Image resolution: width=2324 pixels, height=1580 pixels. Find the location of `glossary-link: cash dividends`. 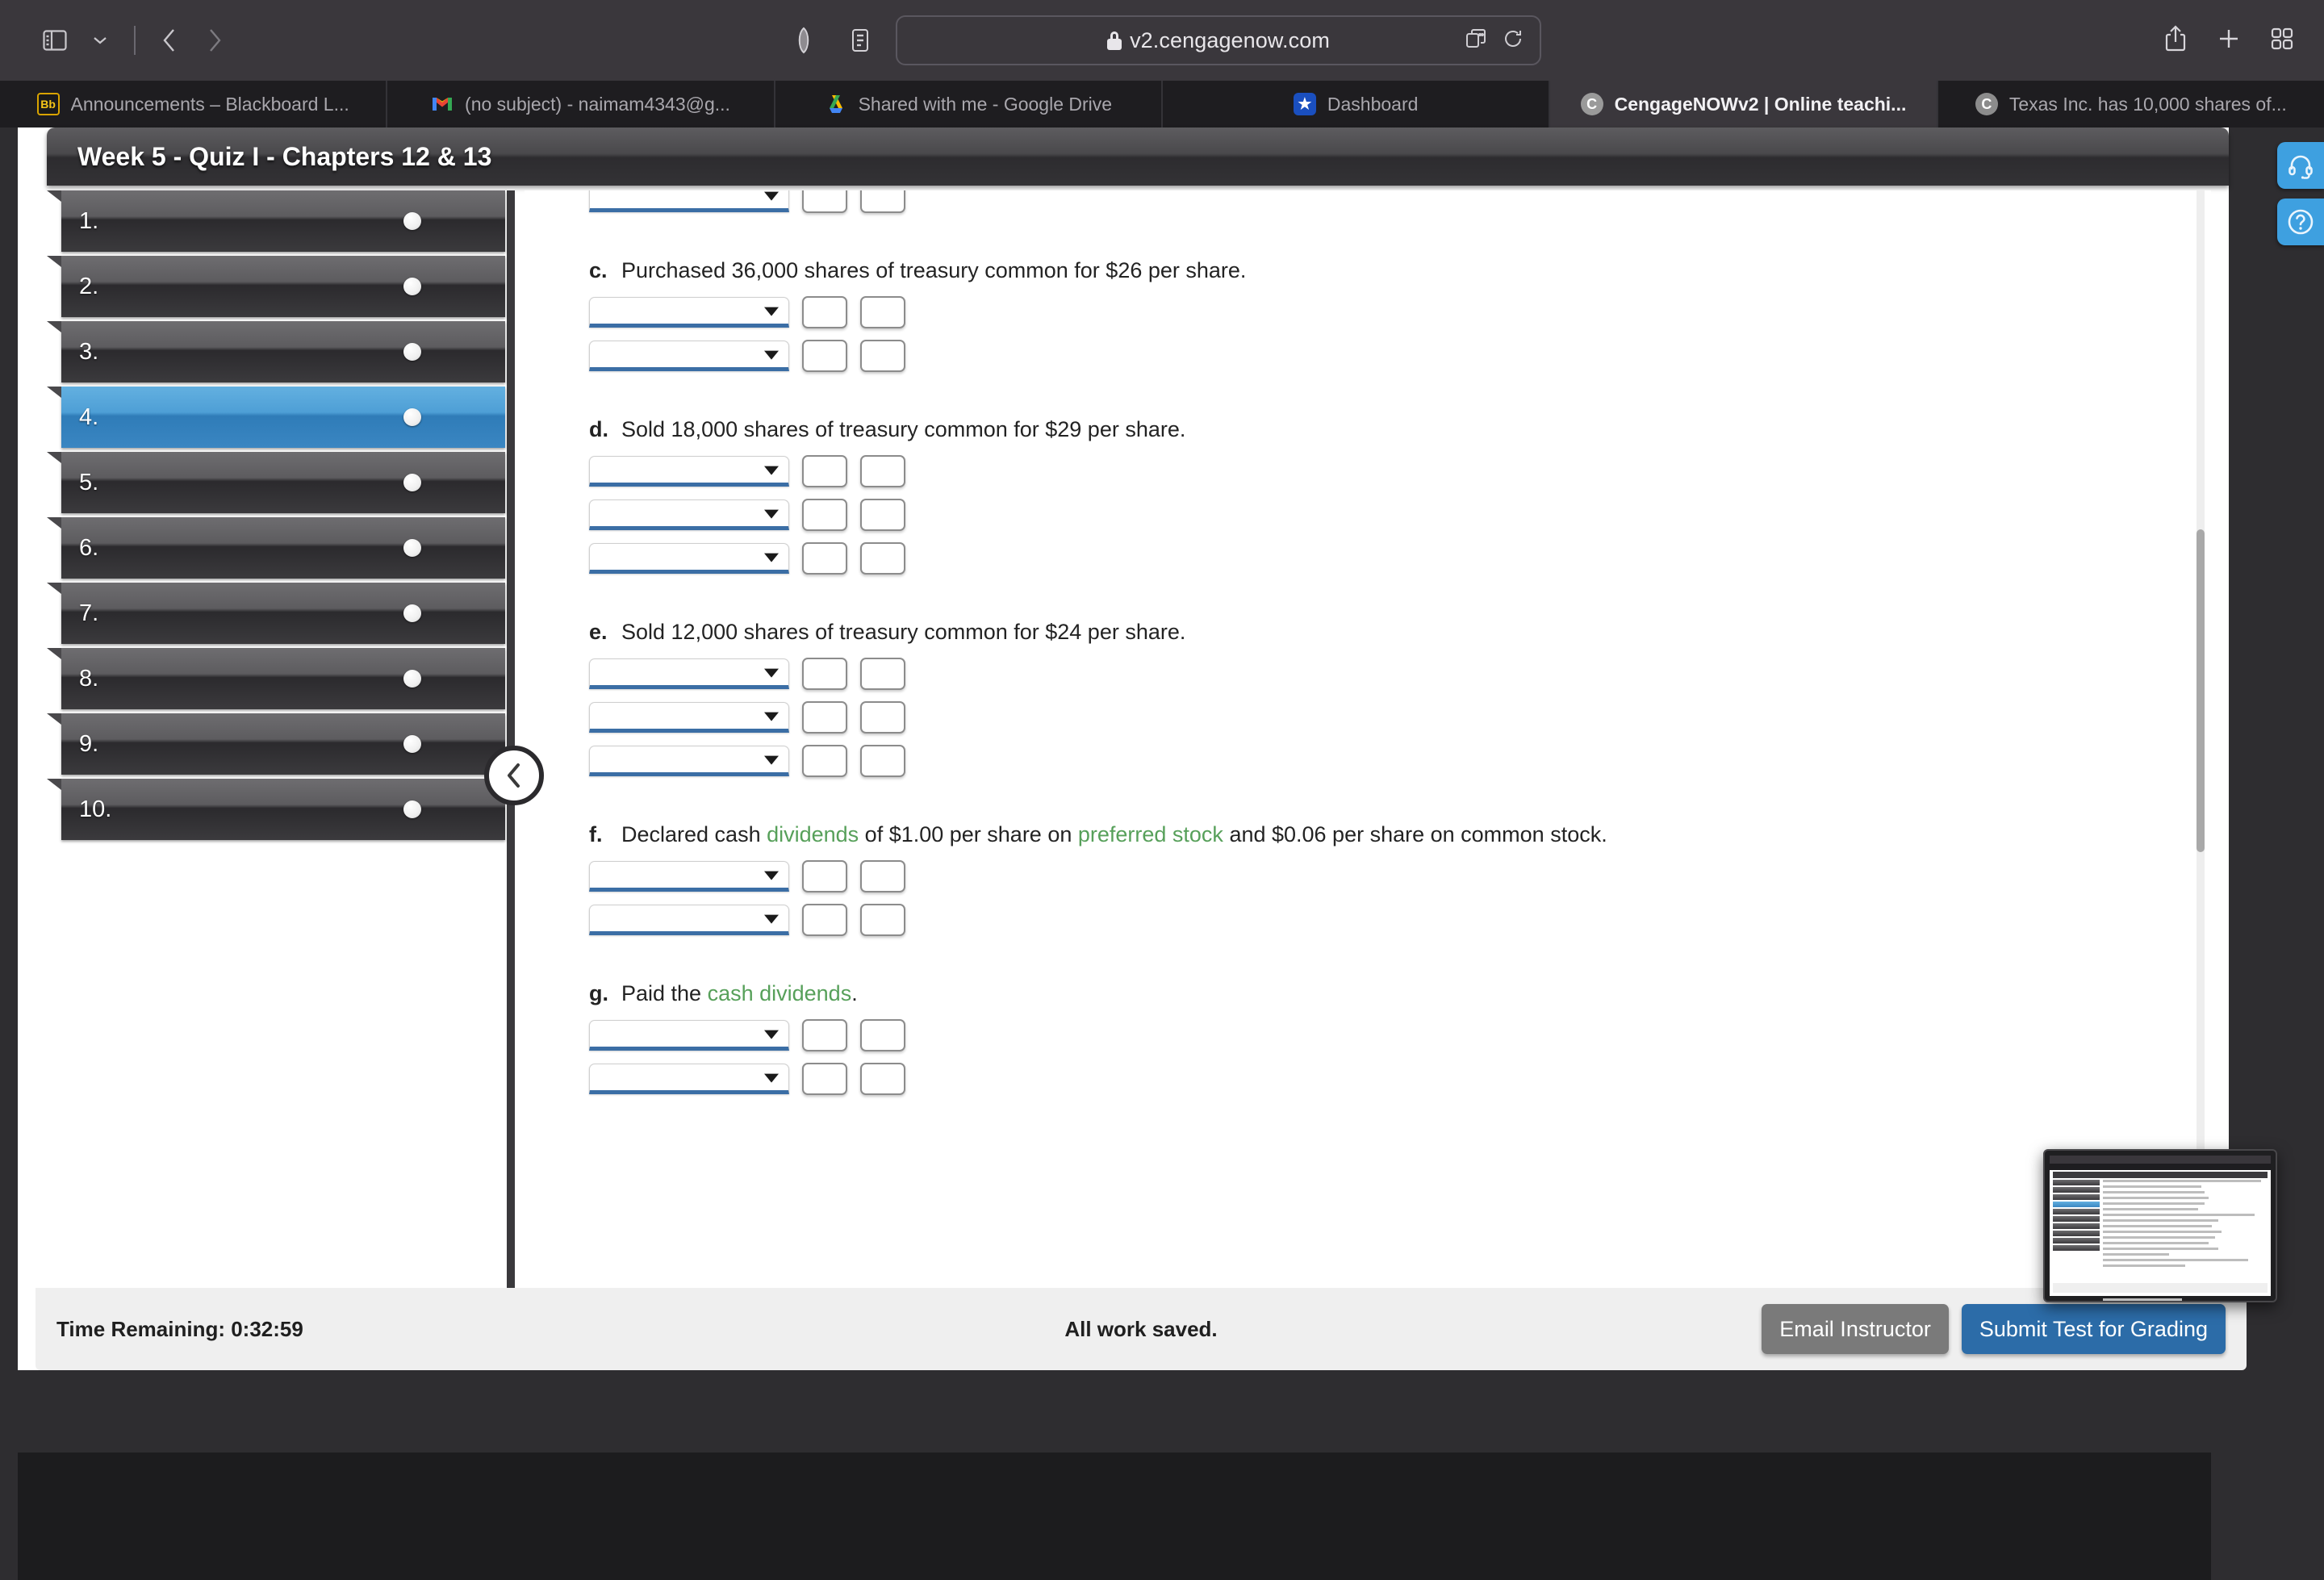

glossary-link: cash dividends is located at coordinates (780, 993).